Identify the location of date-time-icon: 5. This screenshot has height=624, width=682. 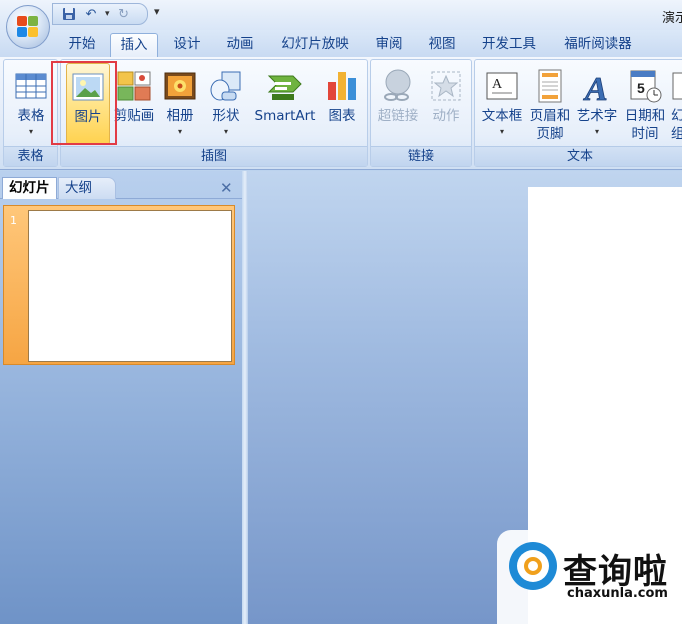
(646, 86).